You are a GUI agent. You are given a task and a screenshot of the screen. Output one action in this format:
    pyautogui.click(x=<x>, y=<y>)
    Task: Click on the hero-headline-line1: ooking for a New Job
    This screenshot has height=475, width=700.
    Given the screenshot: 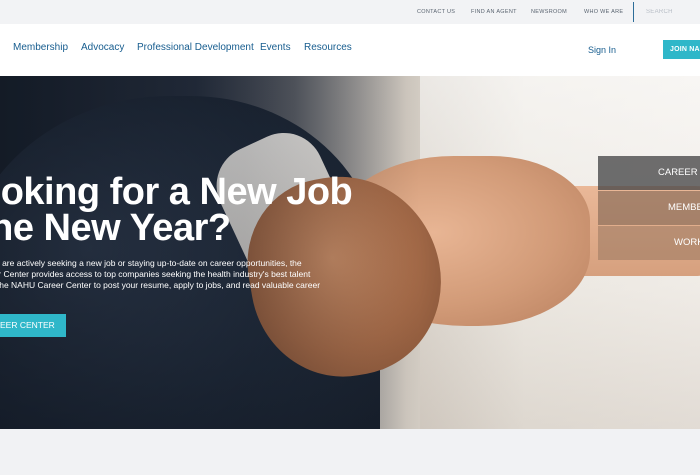 What is the action you would take?
    pyautogui.click(x=176, y=192)
    